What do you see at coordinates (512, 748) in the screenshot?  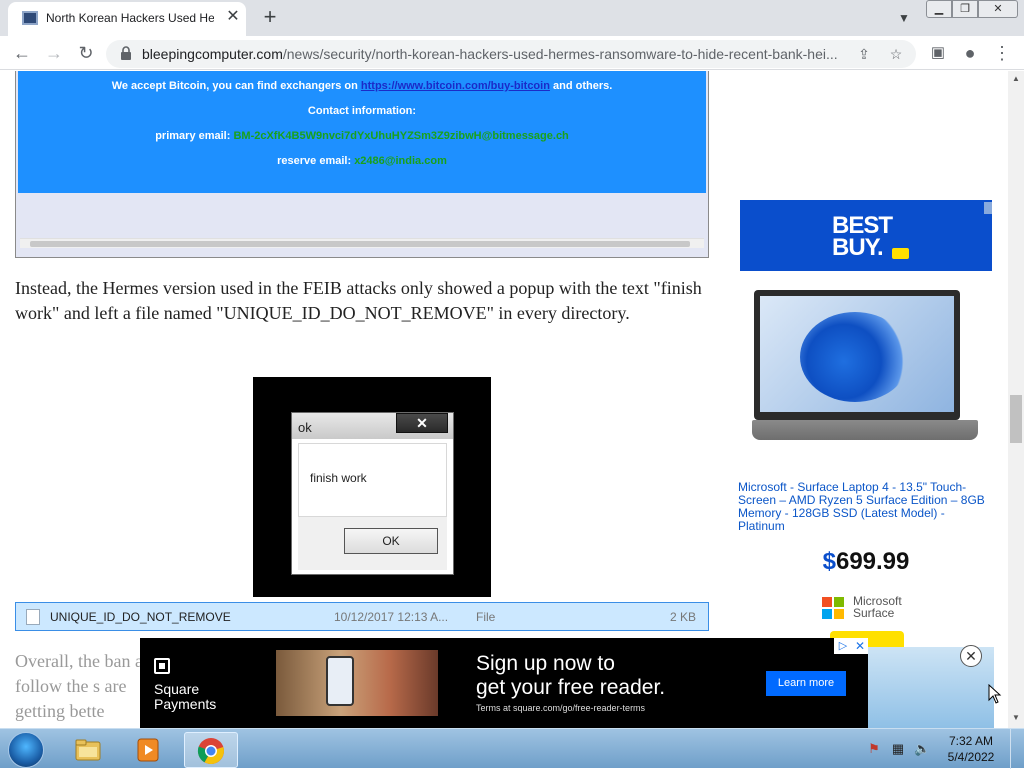 I see `windows-taskbar: ⚑ ▦ 🔈 7:32 AM 5/4/2022` at bounding box center [512, 748].